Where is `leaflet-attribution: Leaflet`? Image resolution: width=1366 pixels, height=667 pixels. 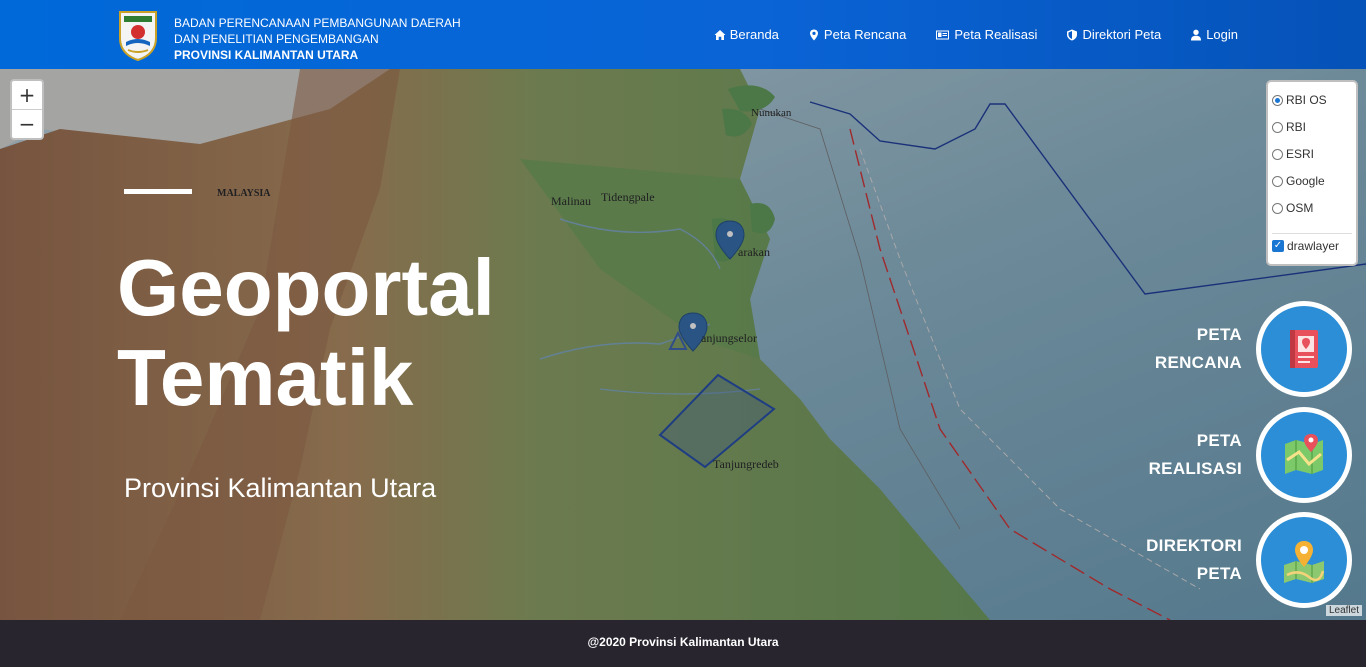
leaflet-attribution: Leaflet is located at coordinates (1343, 610).